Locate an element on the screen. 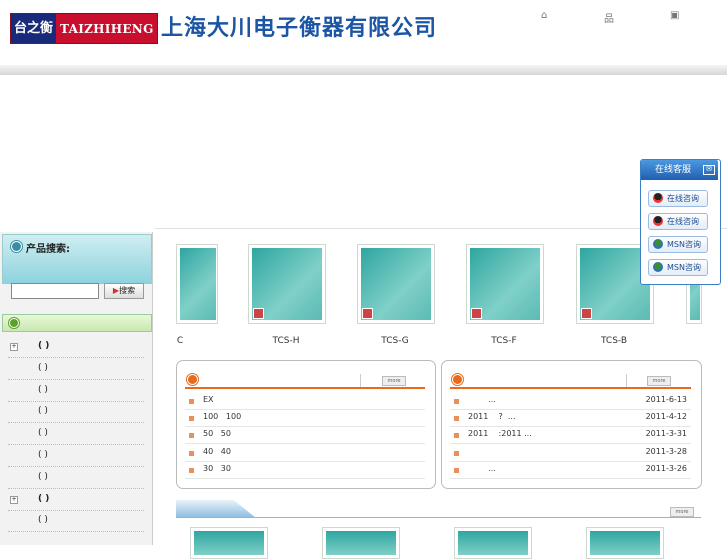 This screenshot has height=559, width=727. logo-english: TAIZHIHENG is located at coordinates (107, 28).